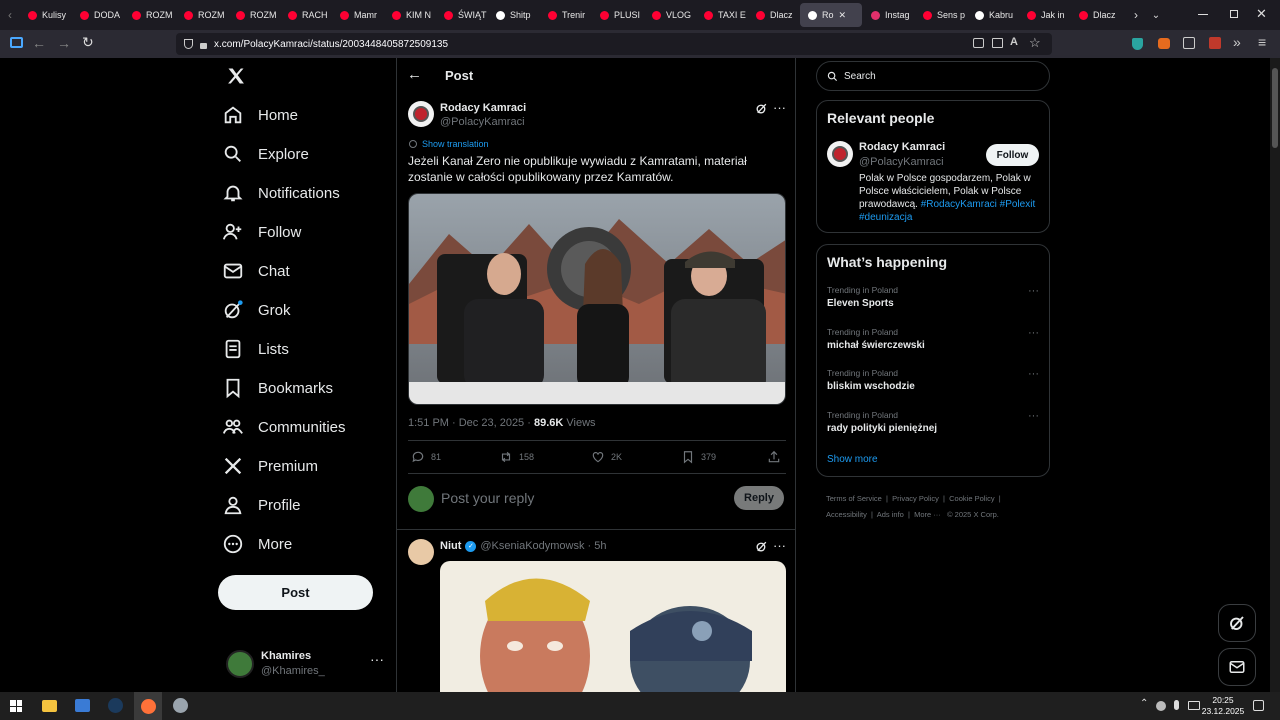  What do you see at coordinates (203, 45) in the screenshot?
I see `lock-icon` at bounding box center [203, 45].